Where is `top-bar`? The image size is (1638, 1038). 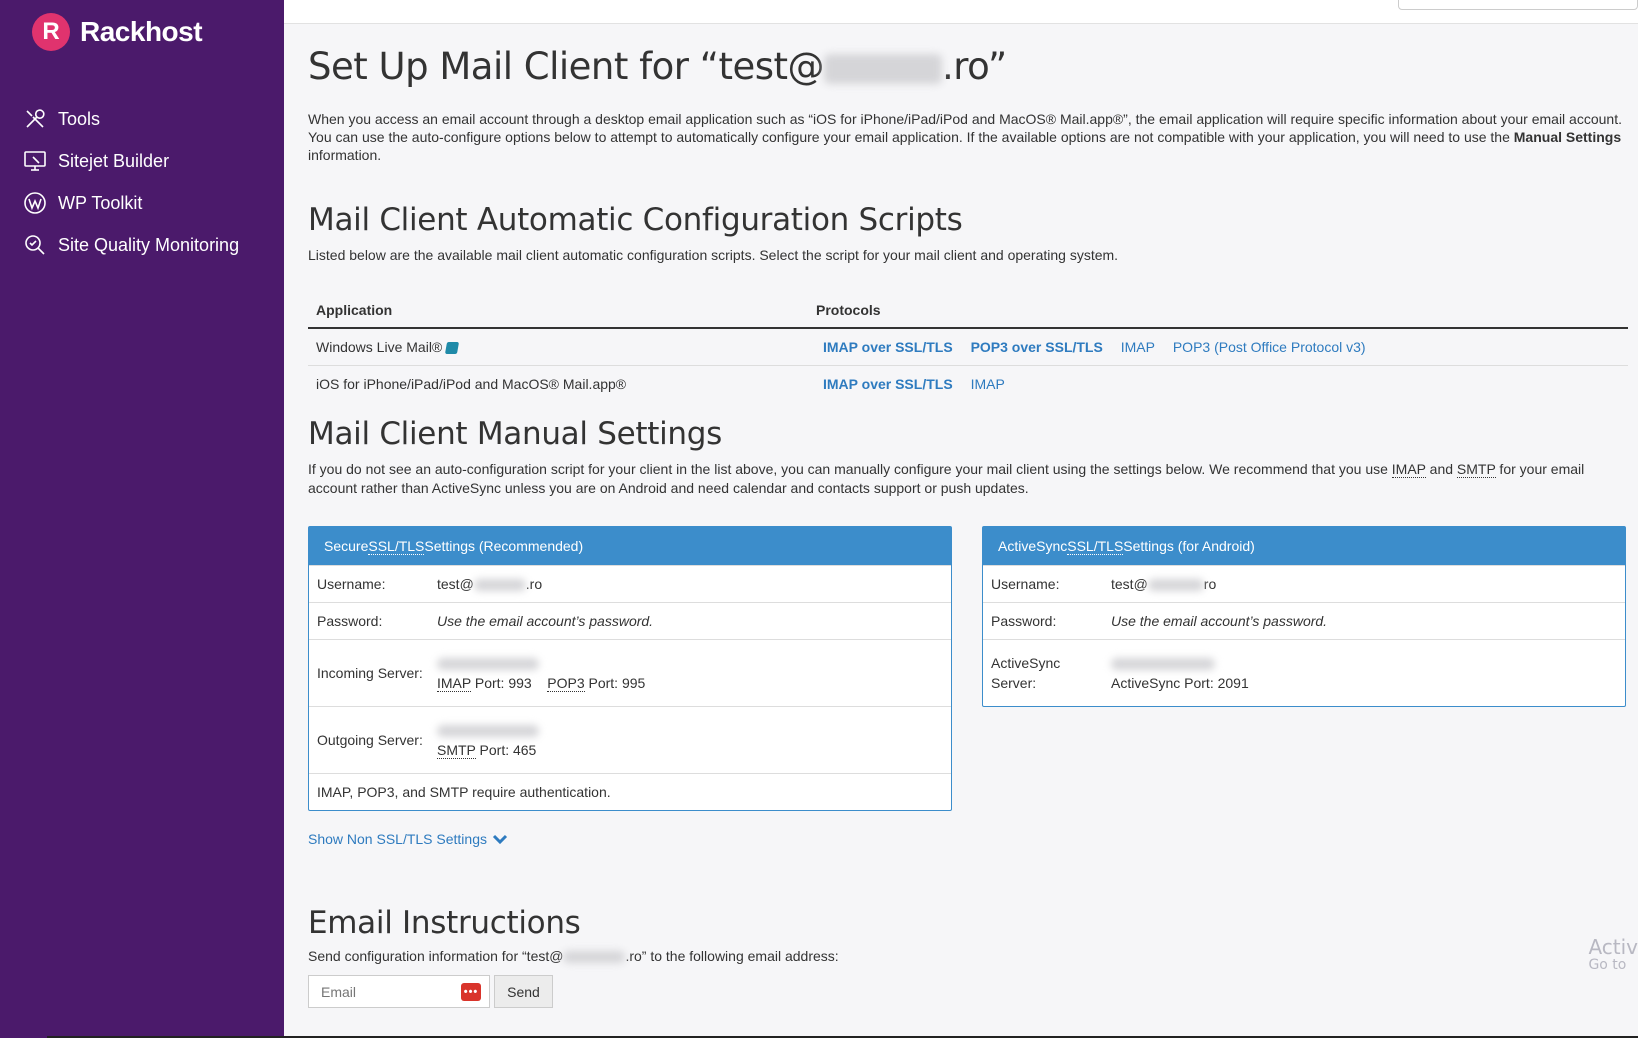
top-bar is located at coordinates (961, 12).